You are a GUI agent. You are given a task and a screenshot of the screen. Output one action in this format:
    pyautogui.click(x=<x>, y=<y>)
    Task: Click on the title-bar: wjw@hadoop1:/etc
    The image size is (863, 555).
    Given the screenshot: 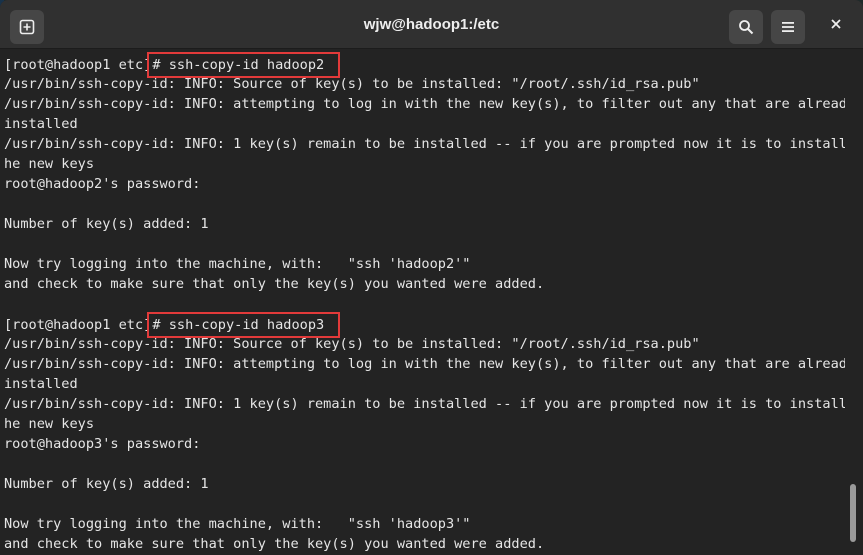 What is the action you would take?
    pyautogui.click(x=431, y=24)
    